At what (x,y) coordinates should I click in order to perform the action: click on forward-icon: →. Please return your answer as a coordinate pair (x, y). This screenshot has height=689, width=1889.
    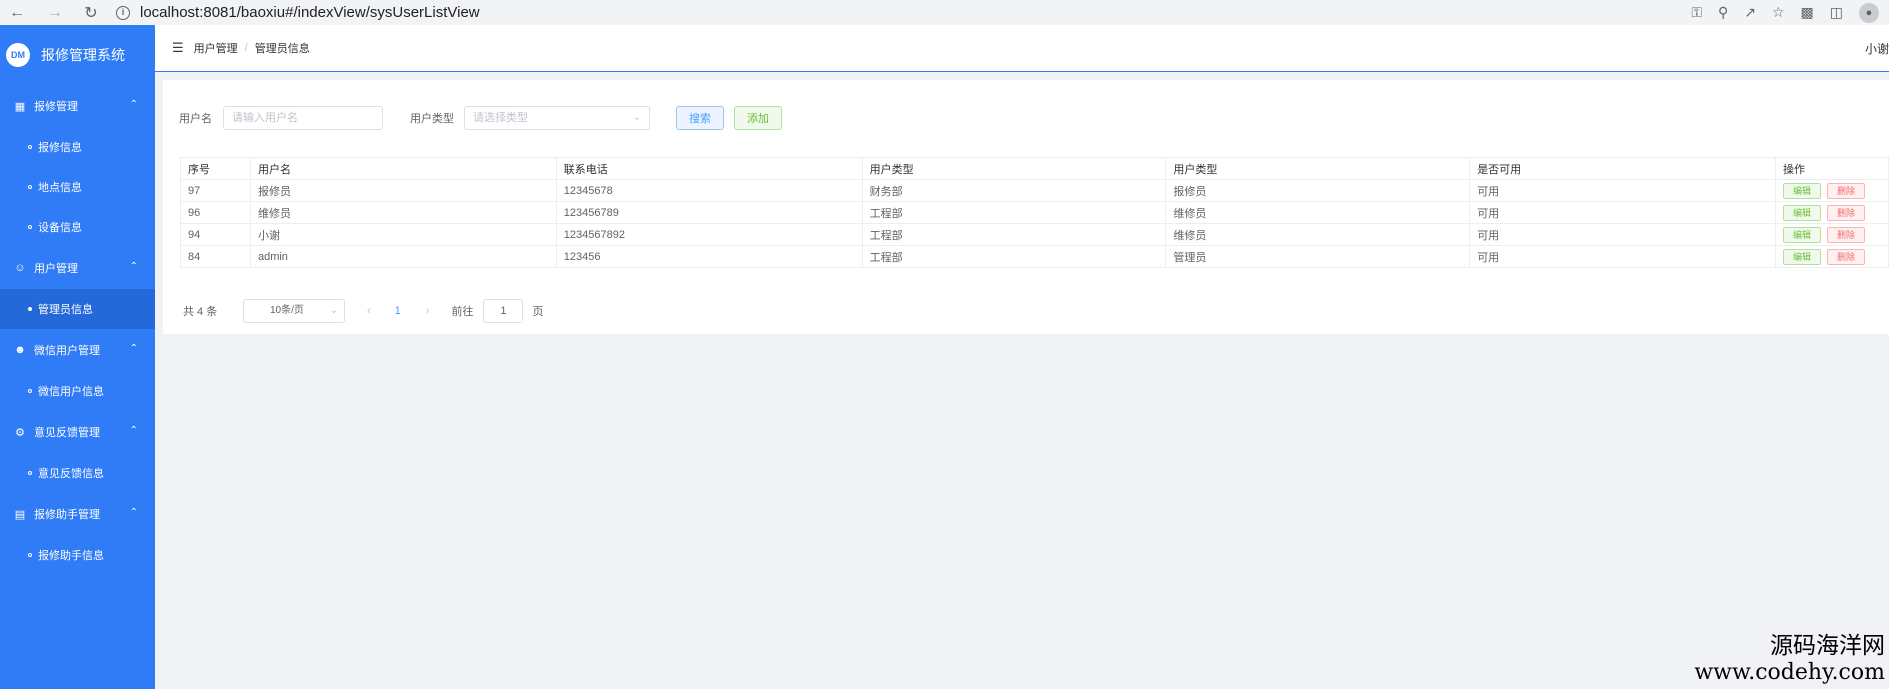
    Looking at the image, I should click on (55, 13).